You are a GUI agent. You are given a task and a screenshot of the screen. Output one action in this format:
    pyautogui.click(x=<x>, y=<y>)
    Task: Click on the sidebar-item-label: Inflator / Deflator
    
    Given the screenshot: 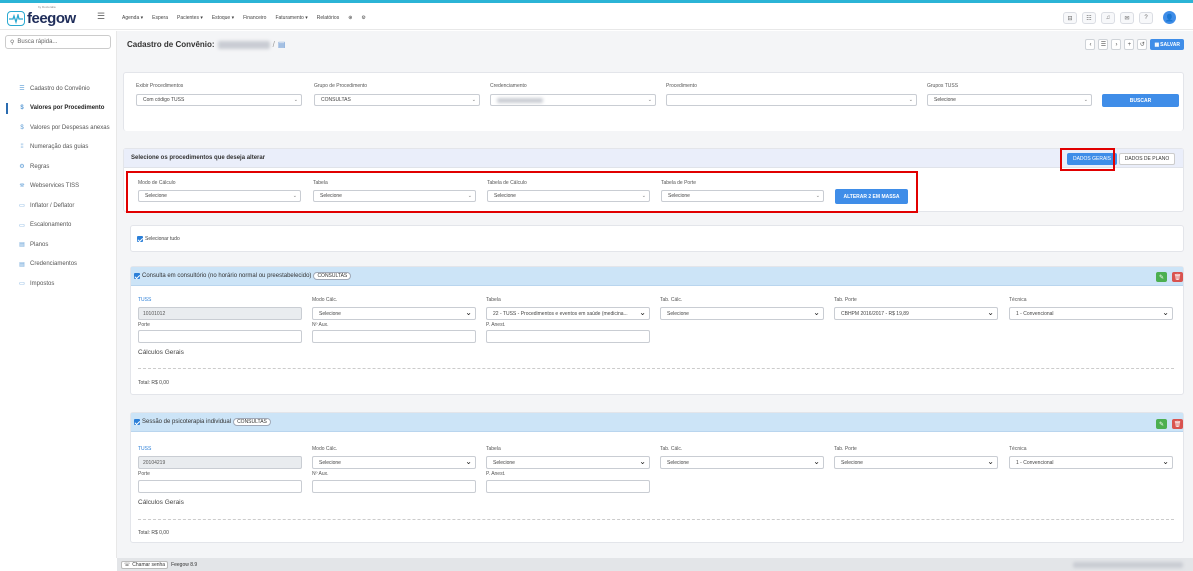 What is the action you would take?
    pyautogui.click(x=52, y=205)
    